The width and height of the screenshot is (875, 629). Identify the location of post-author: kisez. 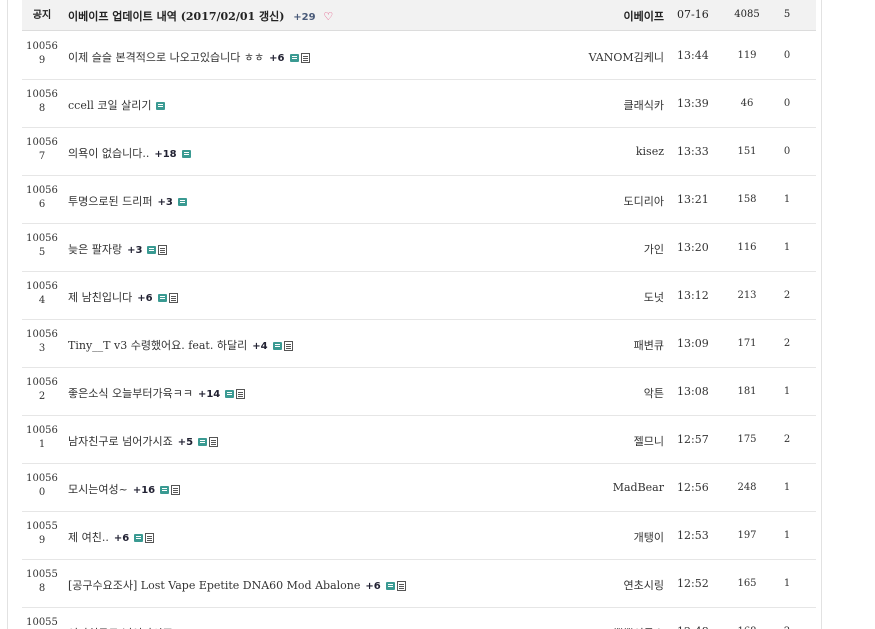
(650, 151).